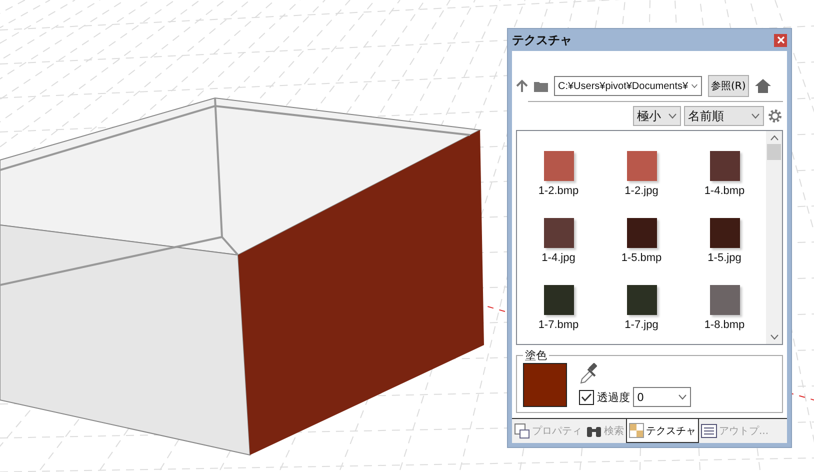 The height and width of the screenshot is (472, 814). I want to click on texture-name: 1-2.bmp, so click(558, 191).